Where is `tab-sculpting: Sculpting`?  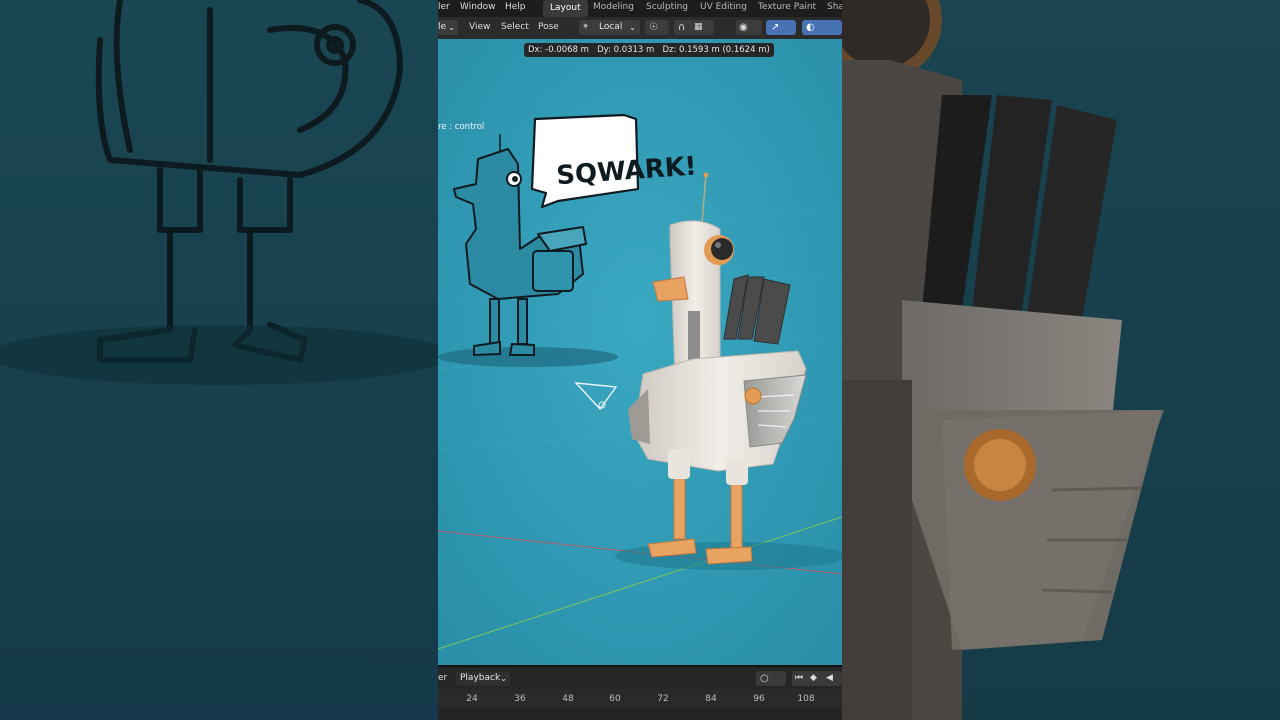
tab-sculpting: Sculpting is located at coordinates (667, 7).